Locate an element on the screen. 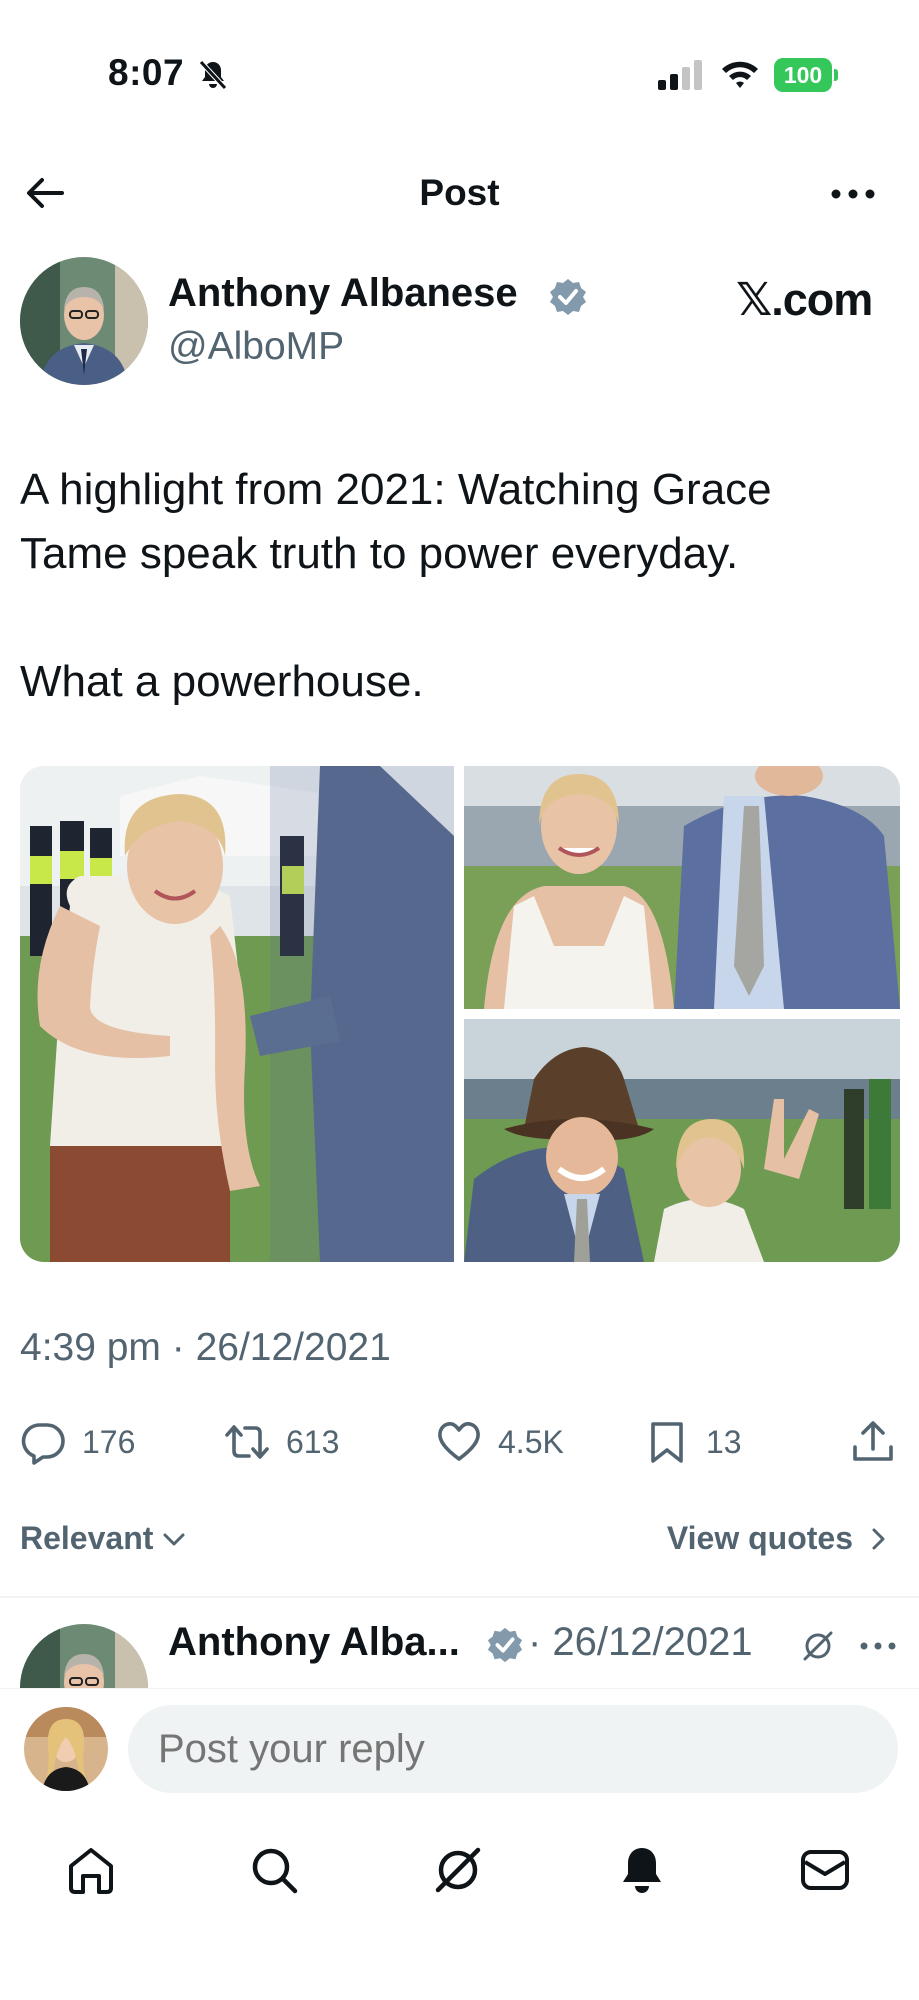 Image resolution: width=919 pixels, height=2000 pixels. repost-button: 613 is located at coordinates (281, 1442).